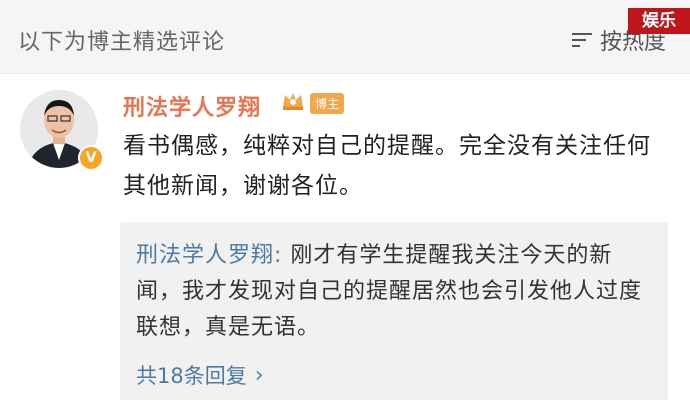  What do you see at coordinates (122, 42) in the screenshot?
I see `section-title: 以下为博主精选评论` at bounding box center [122, 42].